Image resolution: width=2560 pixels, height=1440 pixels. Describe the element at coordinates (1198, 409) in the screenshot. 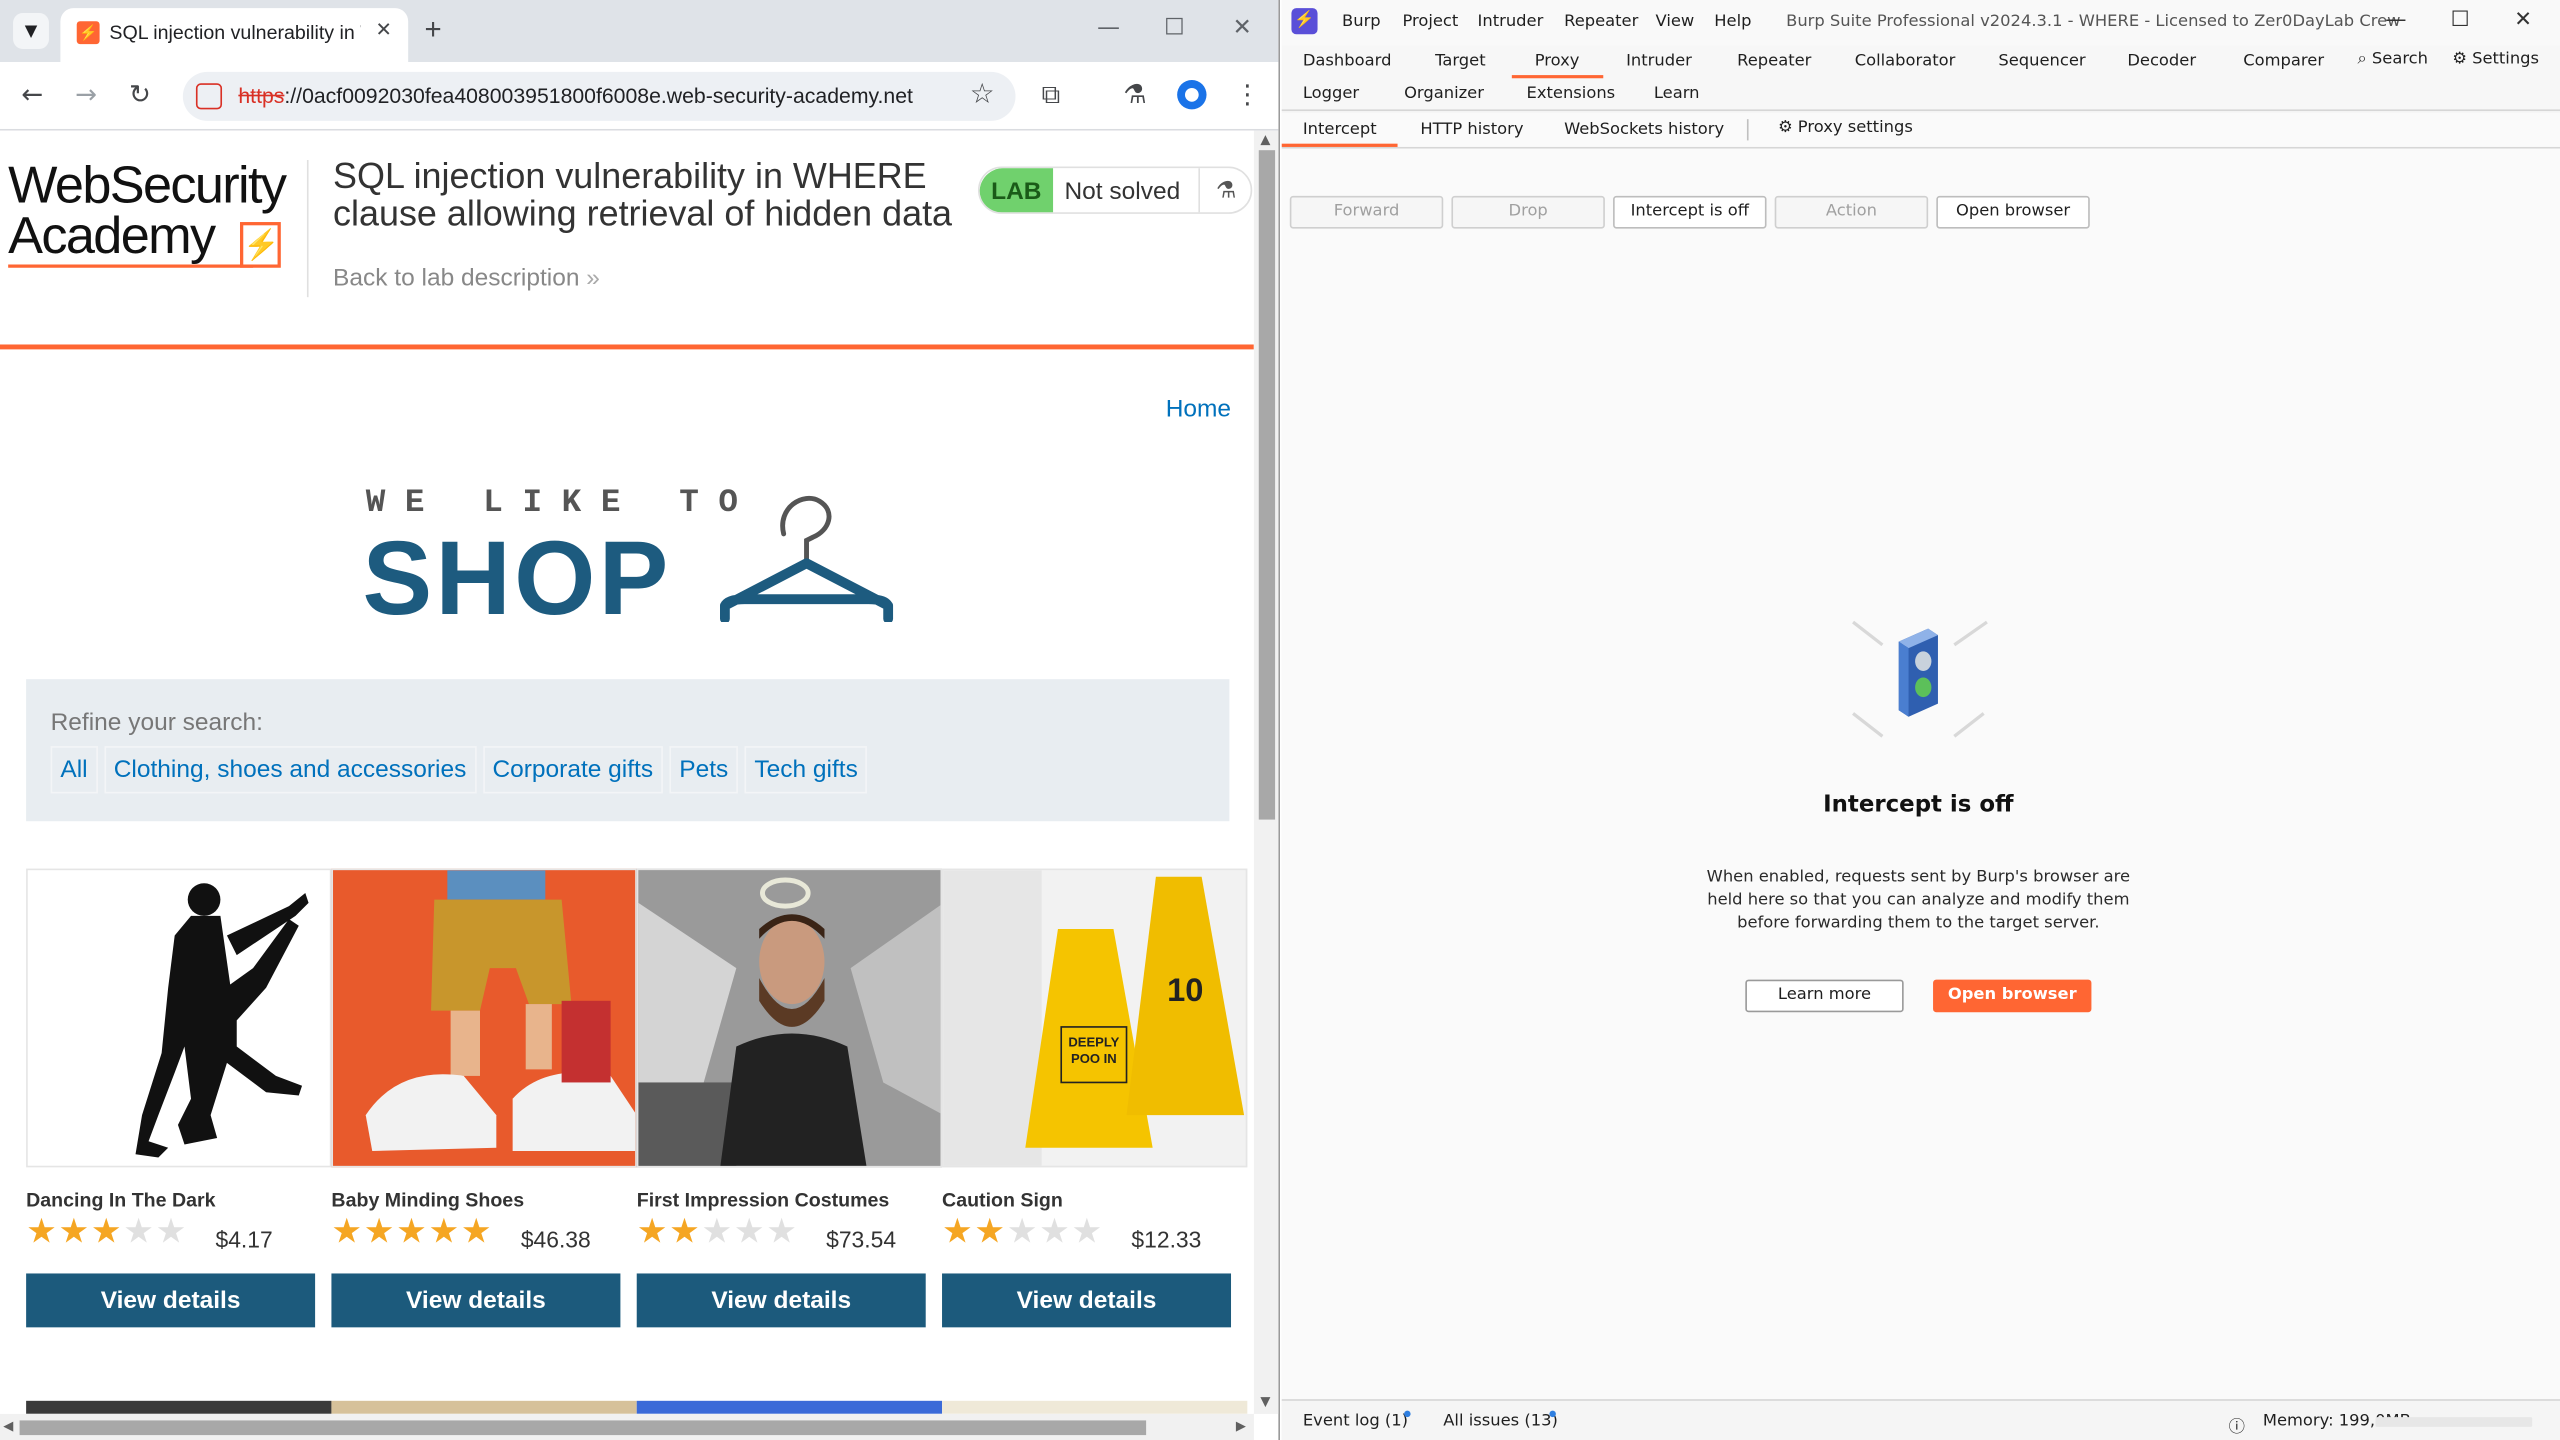

I see `home-link: Home` at that location.